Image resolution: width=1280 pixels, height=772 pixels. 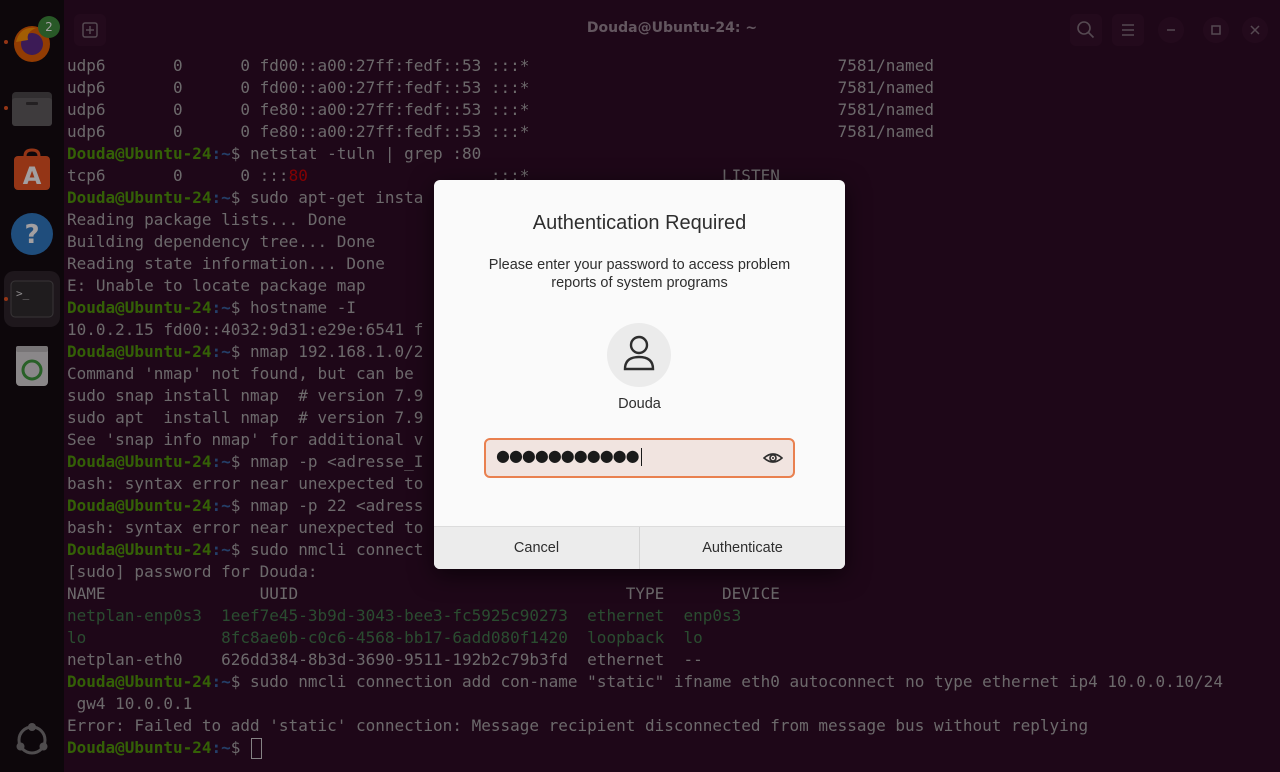 I want to click on show-password-icon, so click(x=773, y=458).